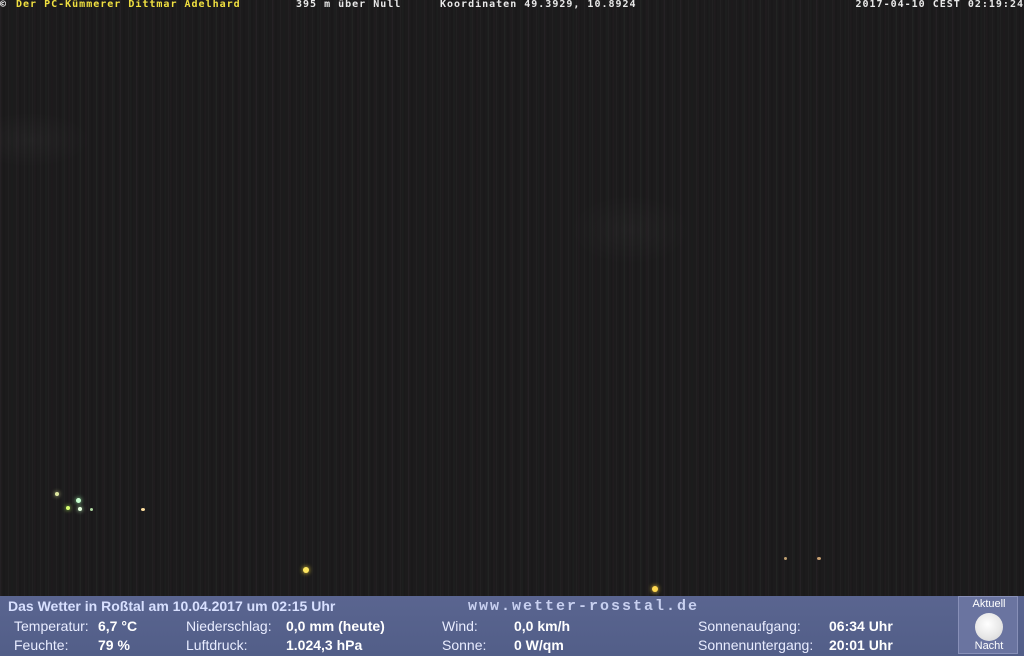 The image size is (1024, 656). Describe the element at coordinates (51, 626) in the screenshot. I see `temperature-label: Temperatur:` at that location.